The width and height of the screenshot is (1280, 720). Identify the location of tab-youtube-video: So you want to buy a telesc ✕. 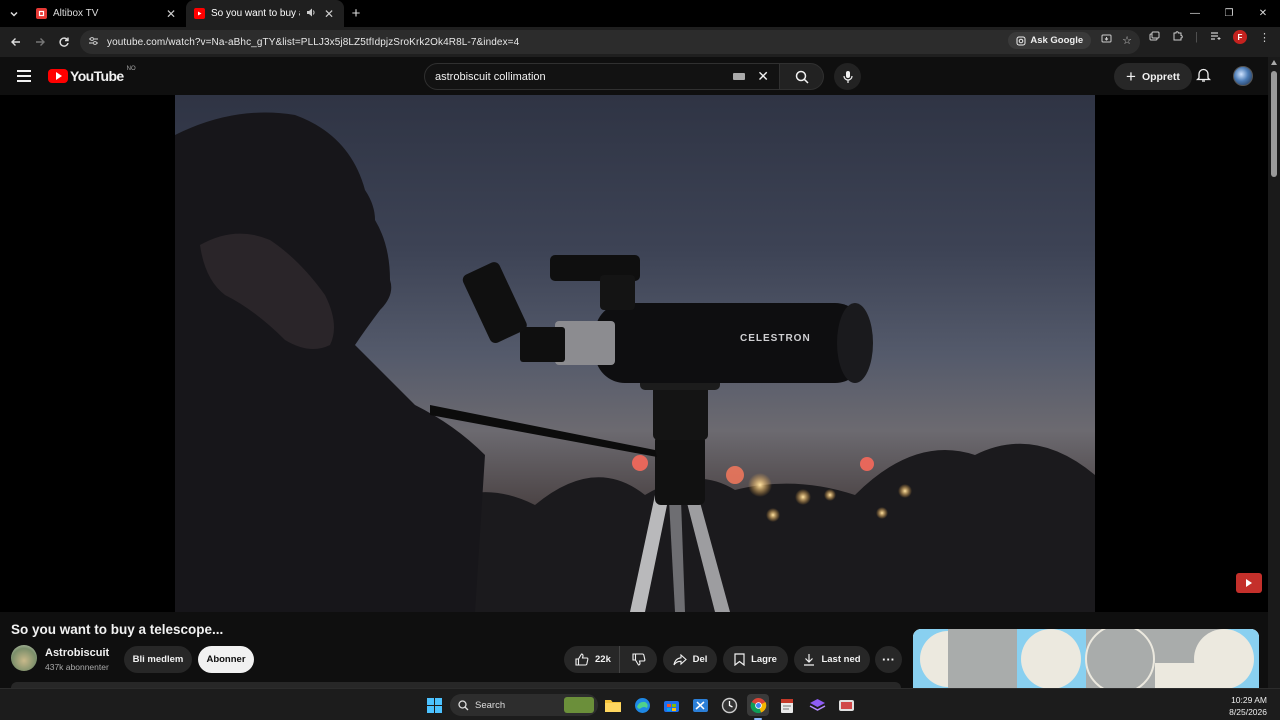
(265, 13).